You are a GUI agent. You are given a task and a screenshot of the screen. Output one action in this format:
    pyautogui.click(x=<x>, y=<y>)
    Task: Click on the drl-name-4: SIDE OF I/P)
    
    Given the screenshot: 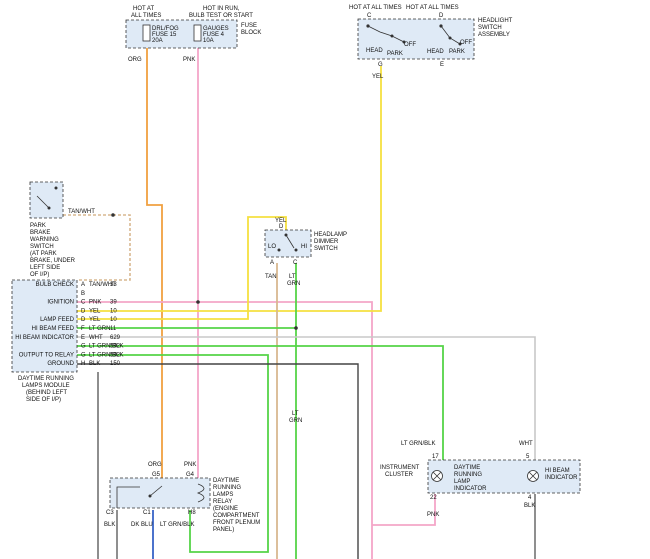 What is the action you would take?
    pyautogui.click(x=43, y=400)
    